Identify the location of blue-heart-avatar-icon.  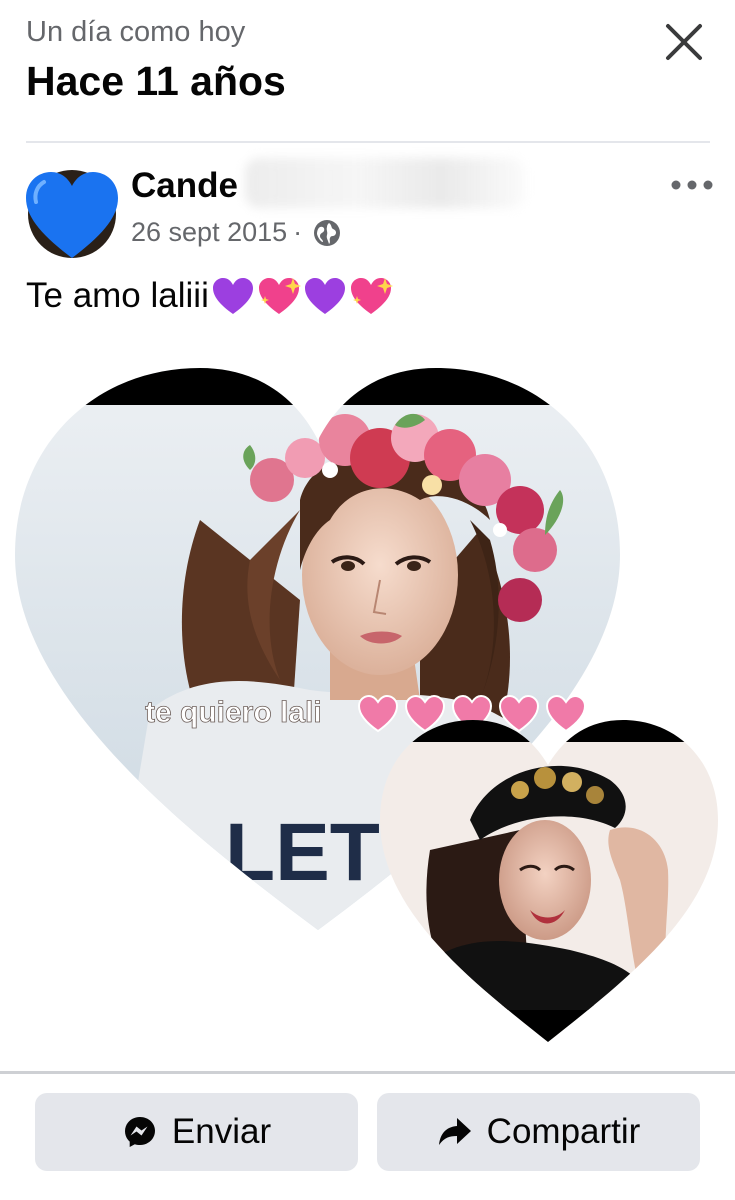
(72, 214).